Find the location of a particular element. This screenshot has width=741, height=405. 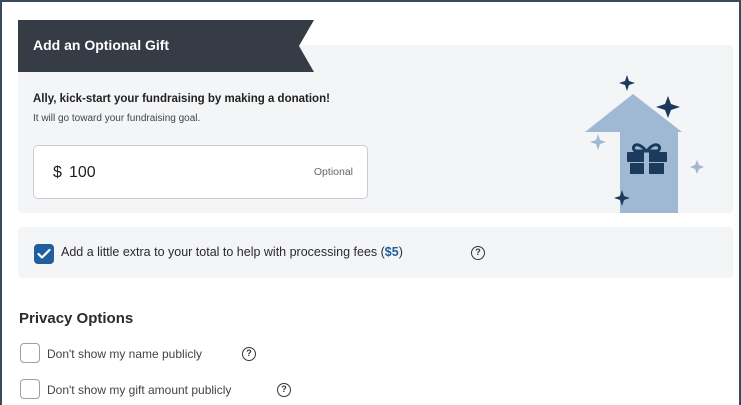

gift-arrow-illustration is located at coordinates (647, 145).